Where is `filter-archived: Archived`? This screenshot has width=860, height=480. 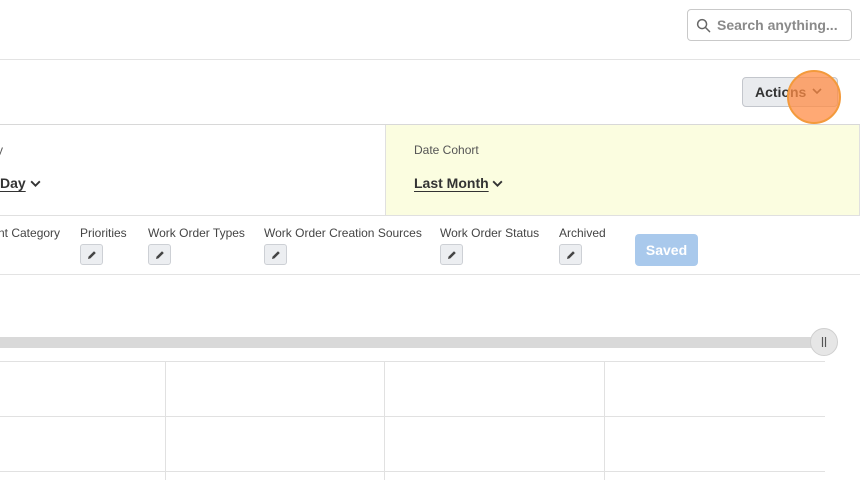 filter-archived: Archived is located at coordinates (582, 245).